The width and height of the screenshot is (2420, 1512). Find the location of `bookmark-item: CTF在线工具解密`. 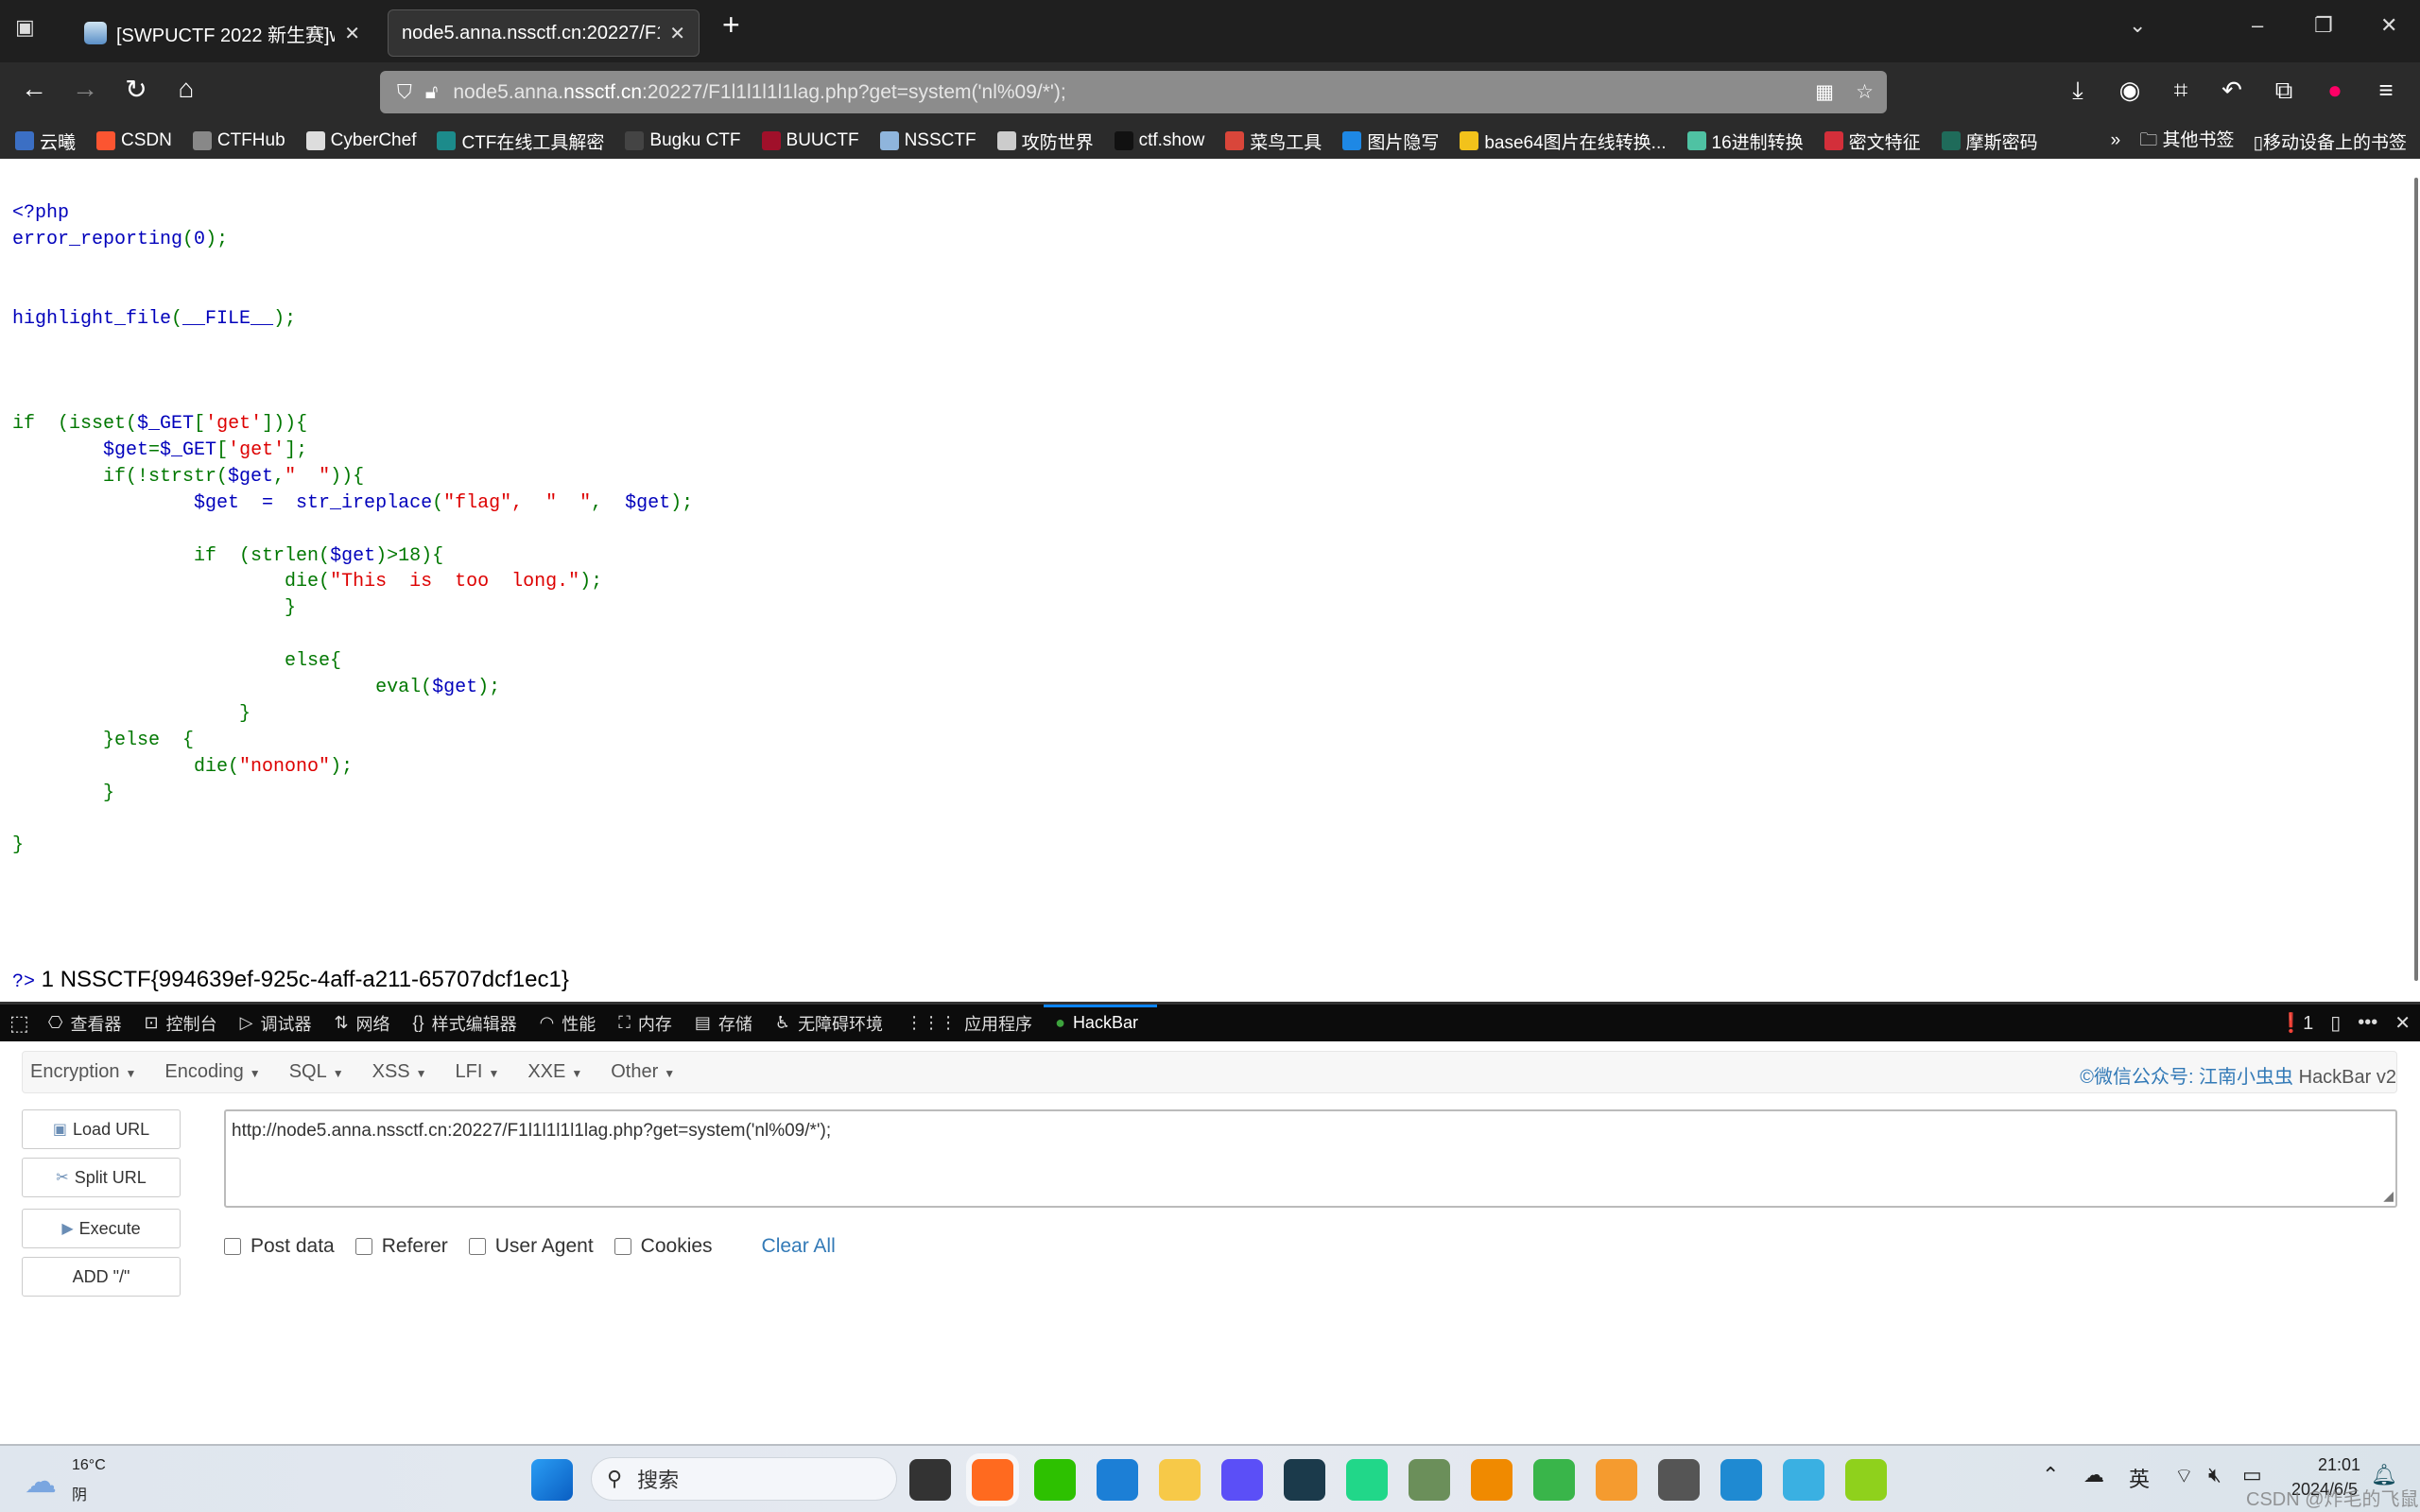

bookmark-item: CTF在线工具解密 is located at coordinates (520, 141).